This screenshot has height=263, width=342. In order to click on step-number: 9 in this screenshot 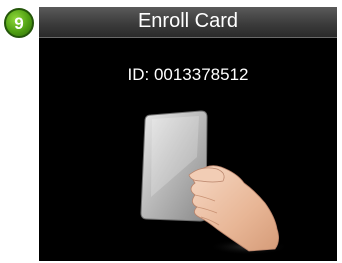, I will do `click(19, 23)`.